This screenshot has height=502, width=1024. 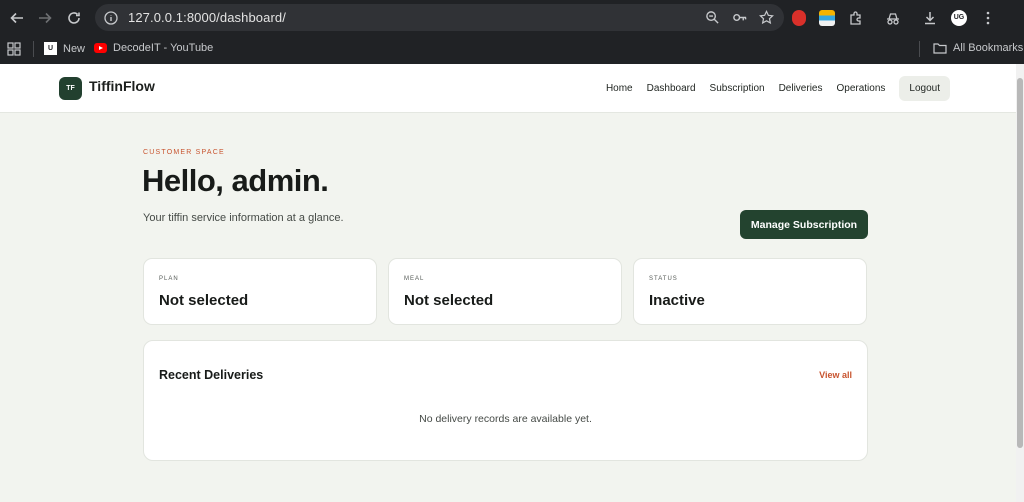 What do you see at coordinates (930, 18) in the screenshot?
I see `download-icon` at bounding box center [930, 18].